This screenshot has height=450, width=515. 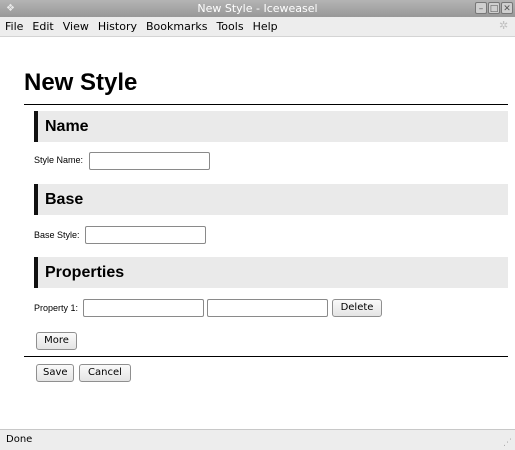 What do you see at coordinates (19, 439) in the screenshot?
I see `status-text: Done` at bounding box center [19, 439].